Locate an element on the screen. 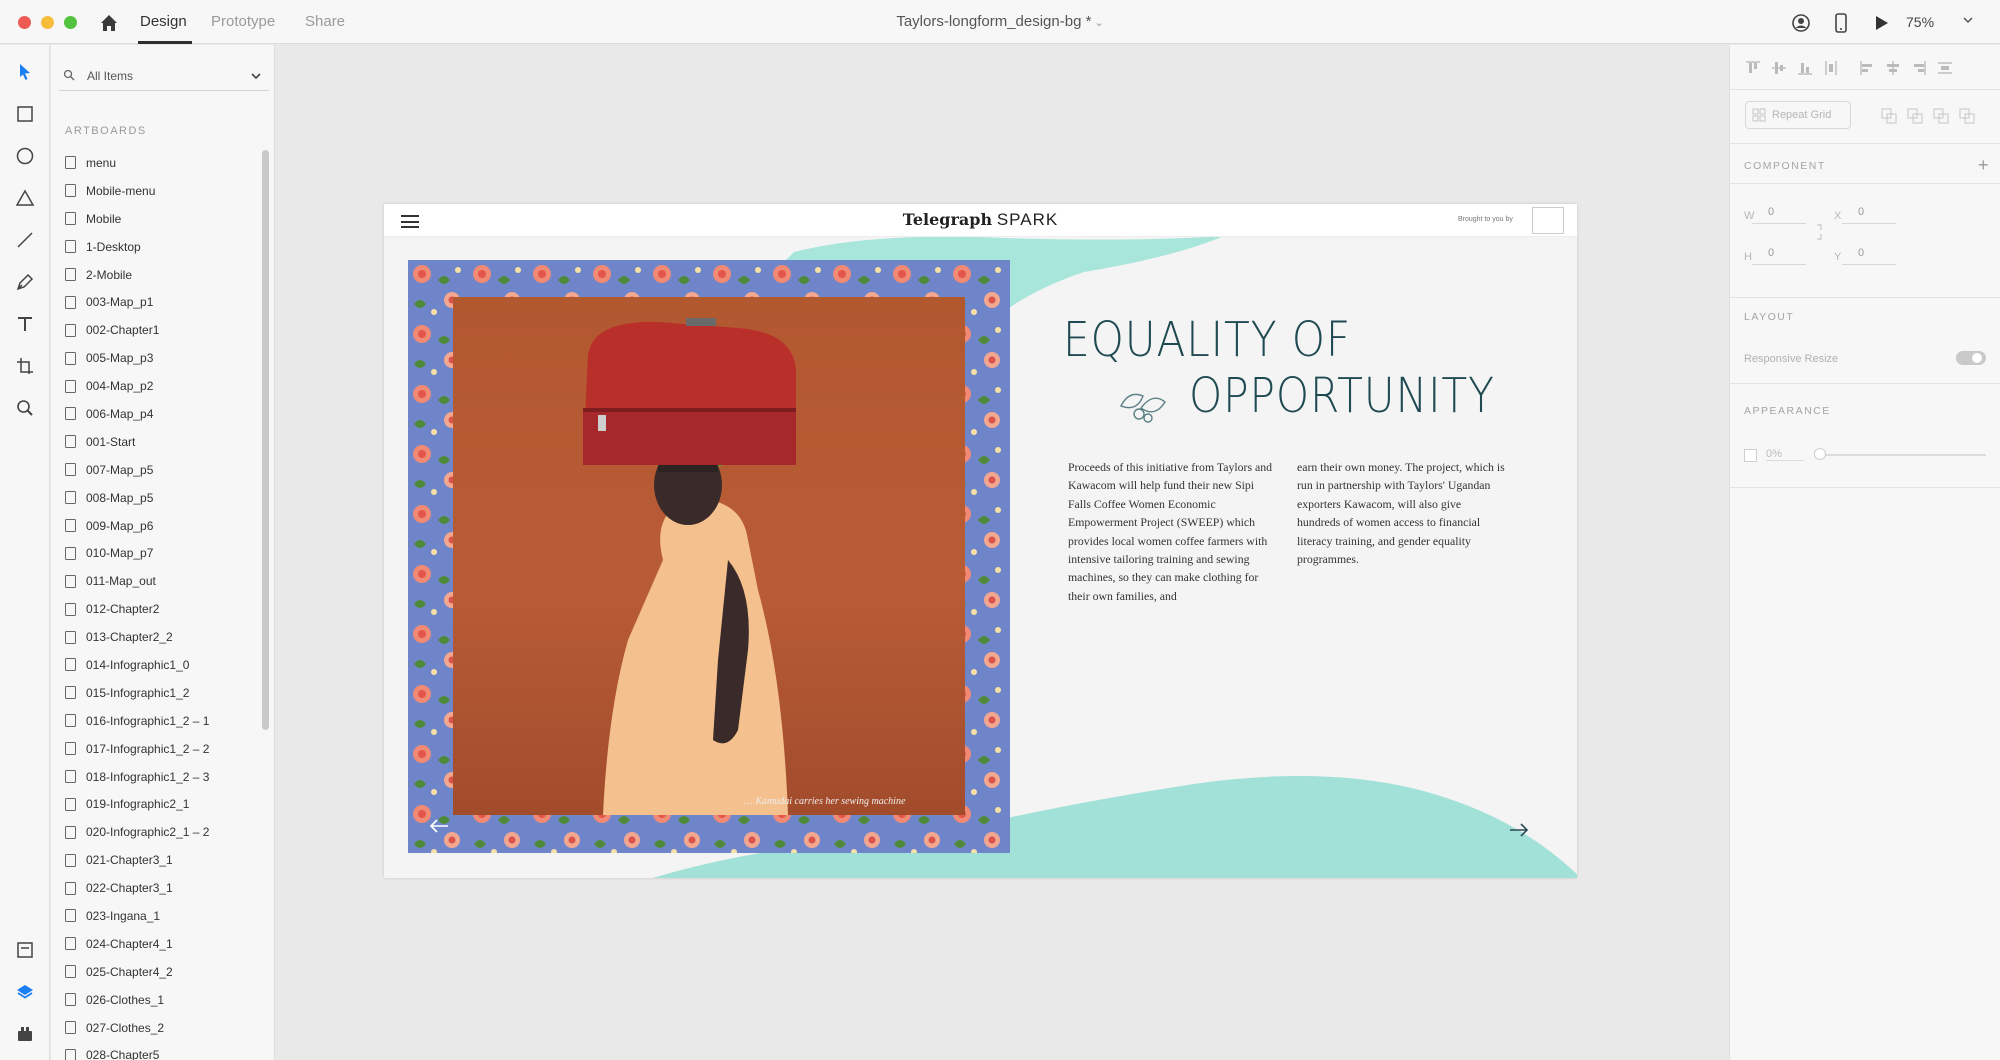 The height and width of the screenshot is (1060, 2000). boolean-add-icon is located at coordinates (1889, 116).